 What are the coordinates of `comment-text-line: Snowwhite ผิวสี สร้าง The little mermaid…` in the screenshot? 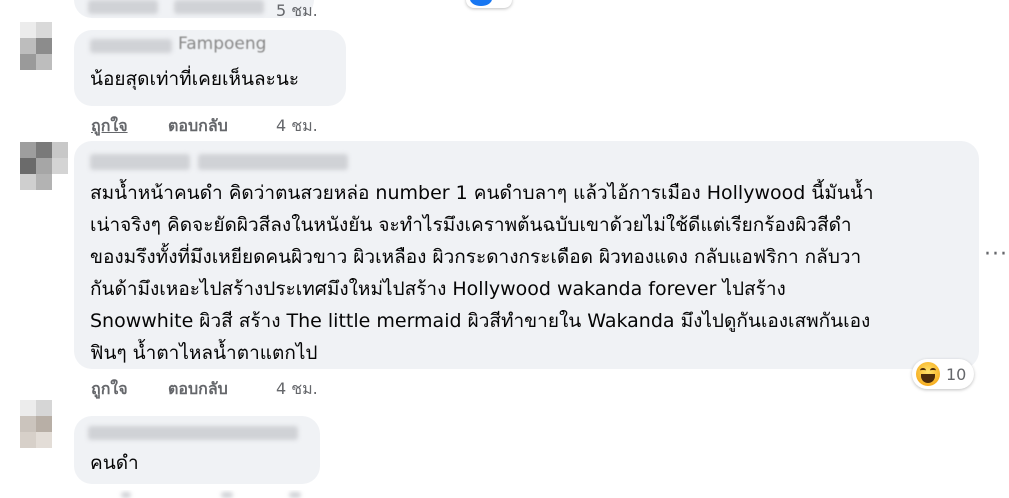 It's located at (480, 321).